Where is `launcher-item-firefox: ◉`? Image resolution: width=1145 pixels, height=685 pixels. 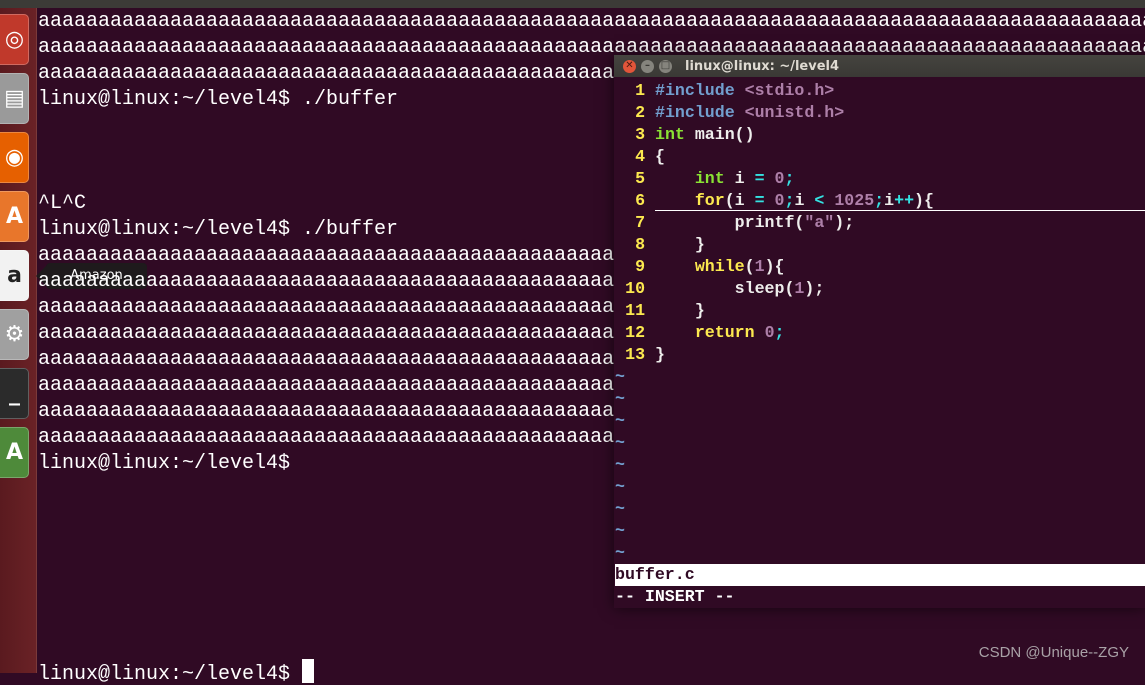 launcher-item-firefox: ◉ is located at coordinates (14, 157).